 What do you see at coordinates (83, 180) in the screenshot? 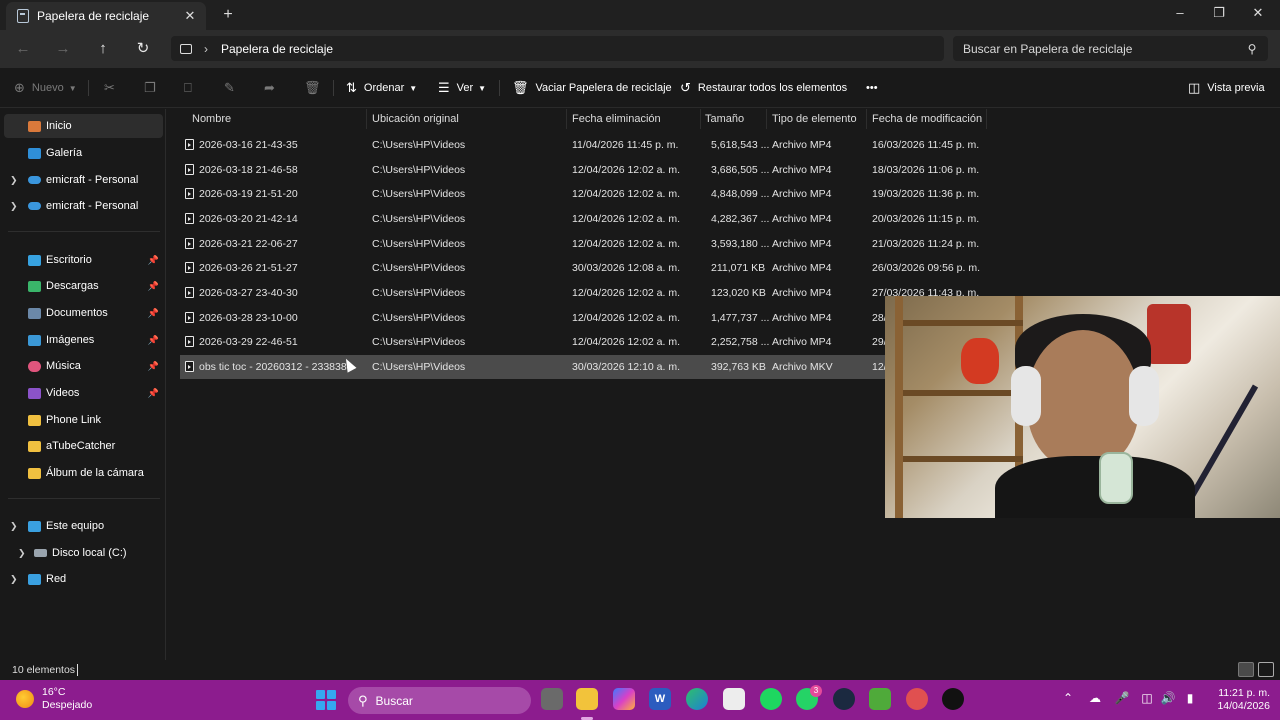
I see `sidebar-item-onedrive-1: ❯ emicraft - Personal` at bounding box center [83, 180].